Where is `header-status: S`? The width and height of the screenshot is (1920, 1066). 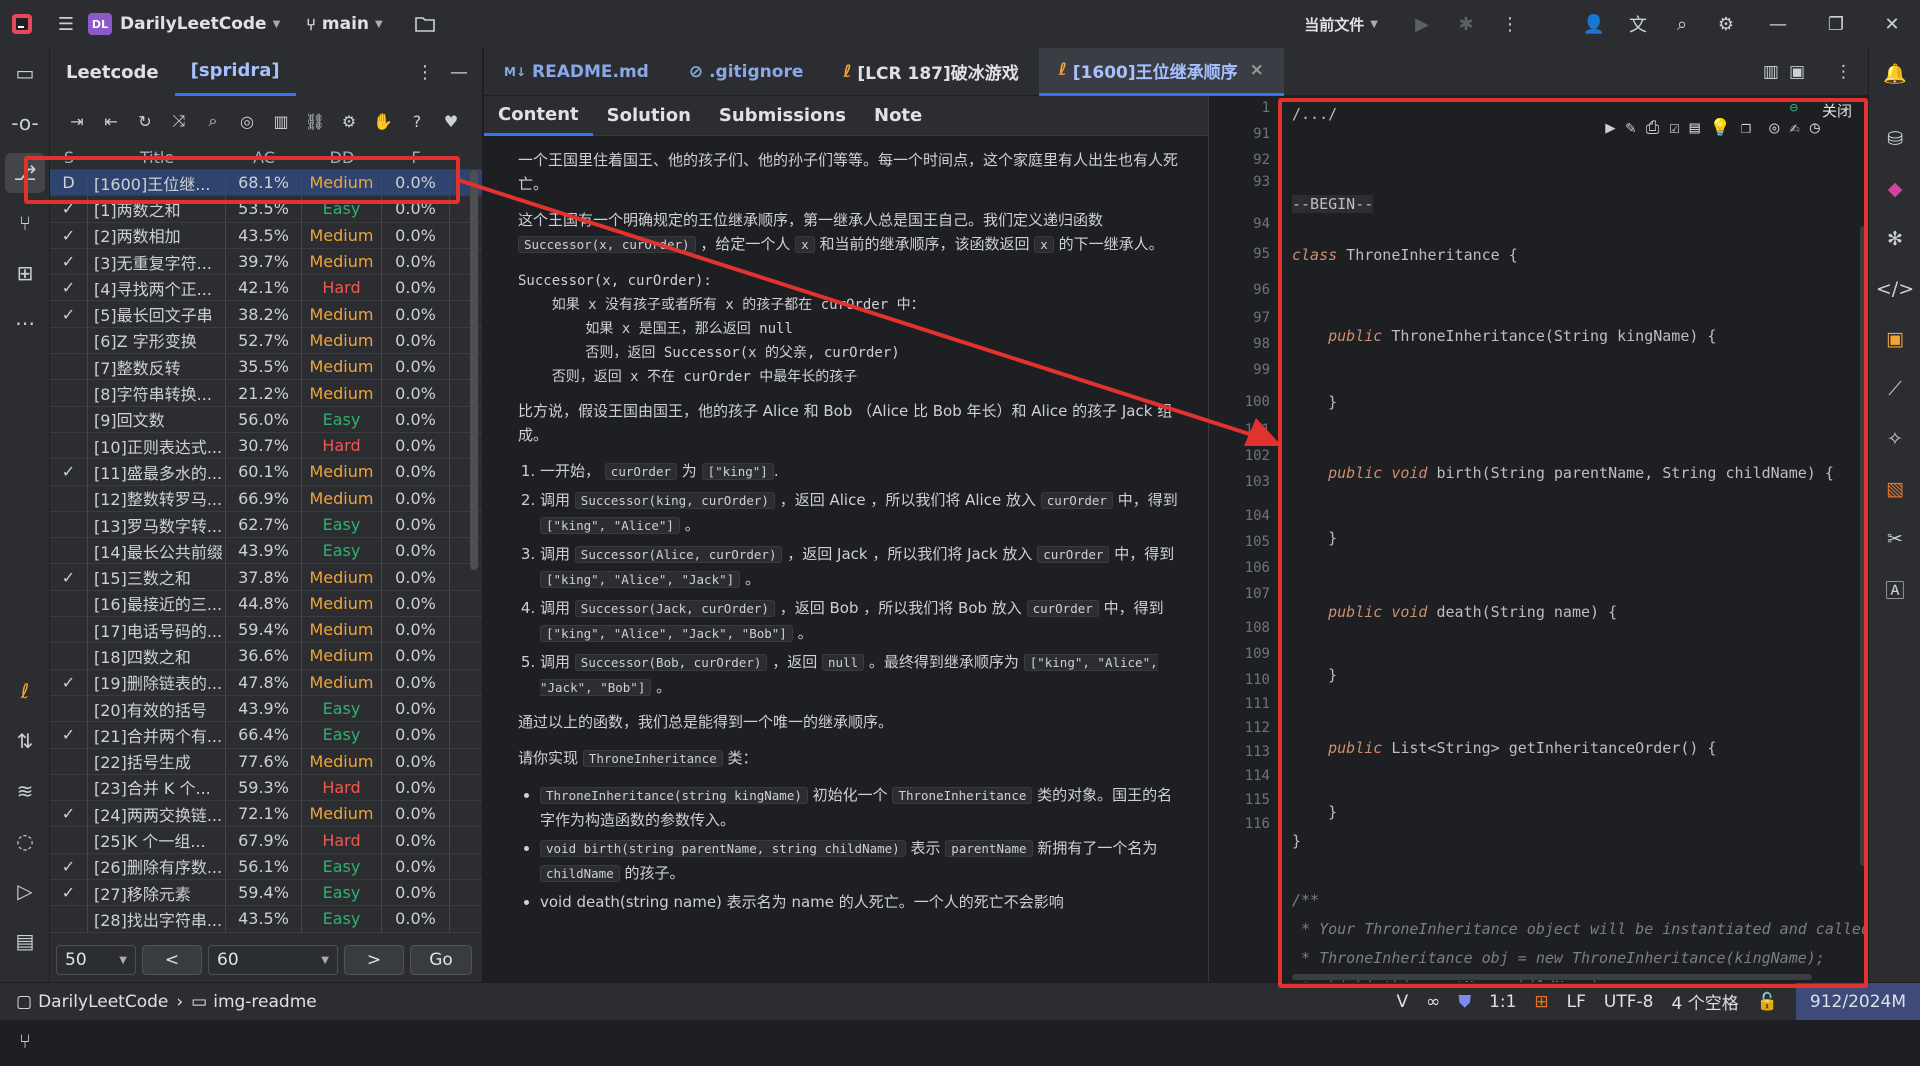 header-status: S is located at coordinates (69, 157).